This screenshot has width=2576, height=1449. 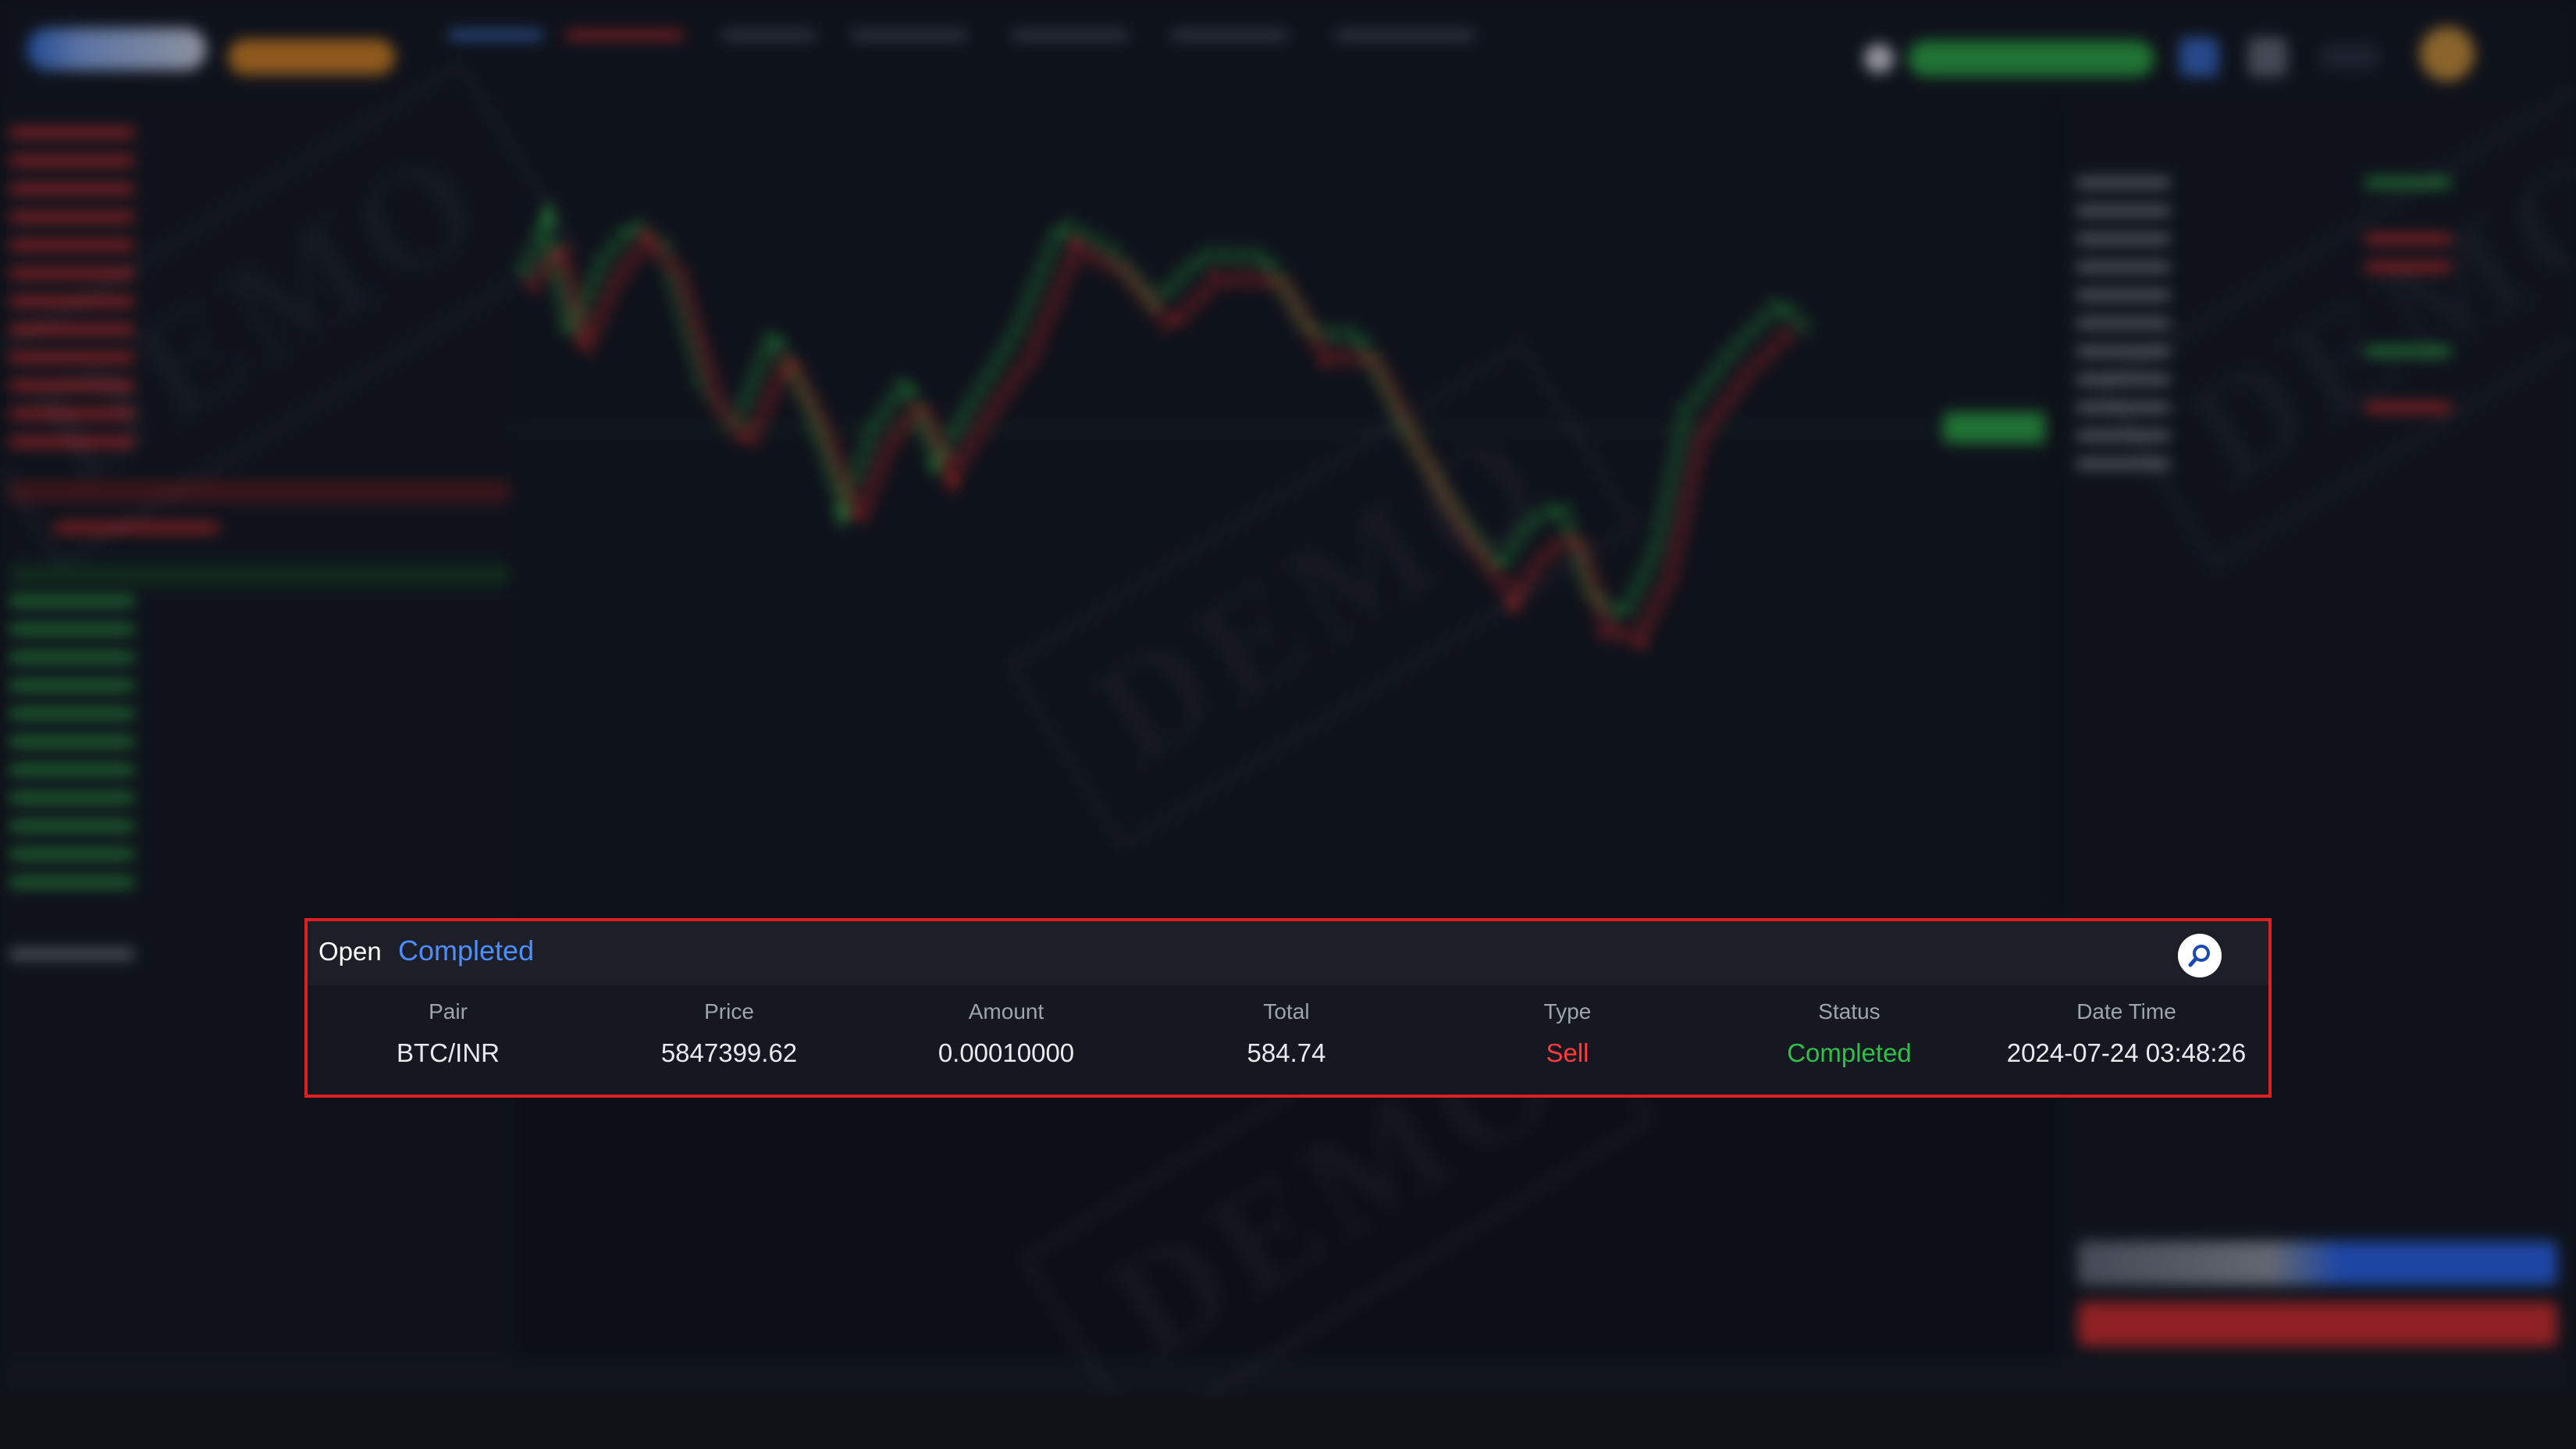 I want to click on search-button, so click(x=2200, y=955).